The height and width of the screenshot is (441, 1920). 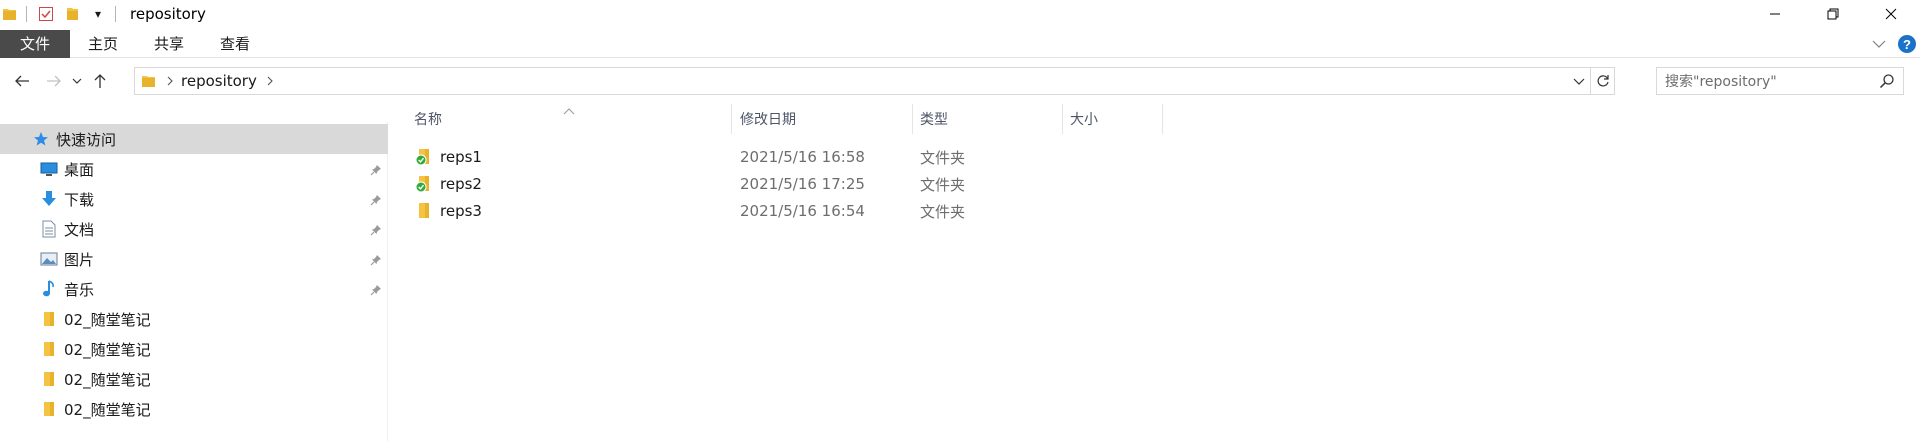 What do you see at coordinates (448, 184) in the screenshot?
I see `file-name-cell: reps2` at bounding box center [448, 184].